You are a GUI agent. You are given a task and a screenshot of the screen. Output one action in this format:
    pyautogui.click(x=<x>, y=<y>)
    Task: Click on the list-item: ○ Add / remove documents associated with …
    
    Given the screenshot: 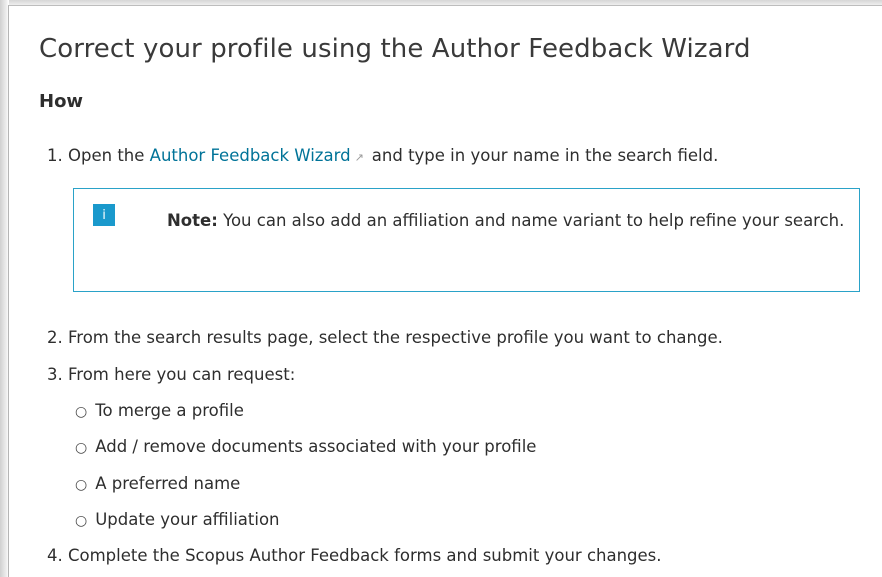 What is the action you would take?
    pyautogui.click(x=305, y=446)
    